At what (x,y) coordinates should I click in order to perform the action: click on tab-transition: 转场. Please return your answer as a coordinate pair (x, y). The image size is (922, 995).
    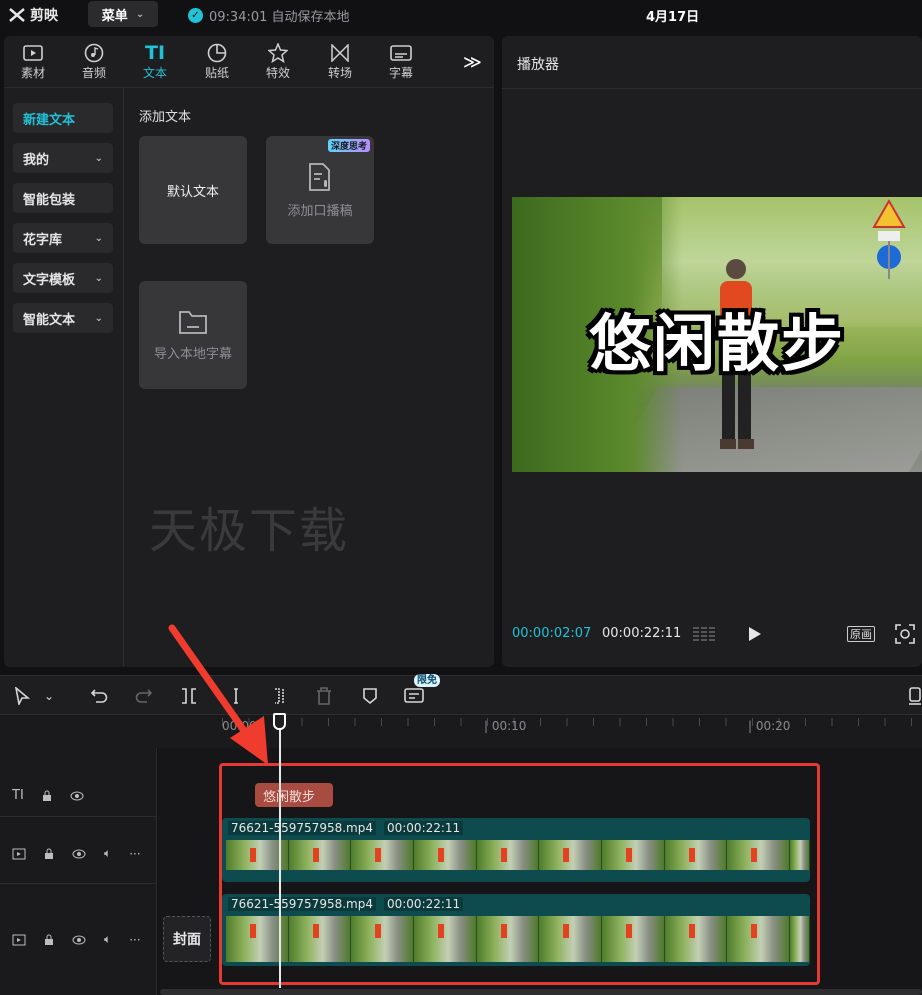
    Looking at the image, I should click on (340, 61).